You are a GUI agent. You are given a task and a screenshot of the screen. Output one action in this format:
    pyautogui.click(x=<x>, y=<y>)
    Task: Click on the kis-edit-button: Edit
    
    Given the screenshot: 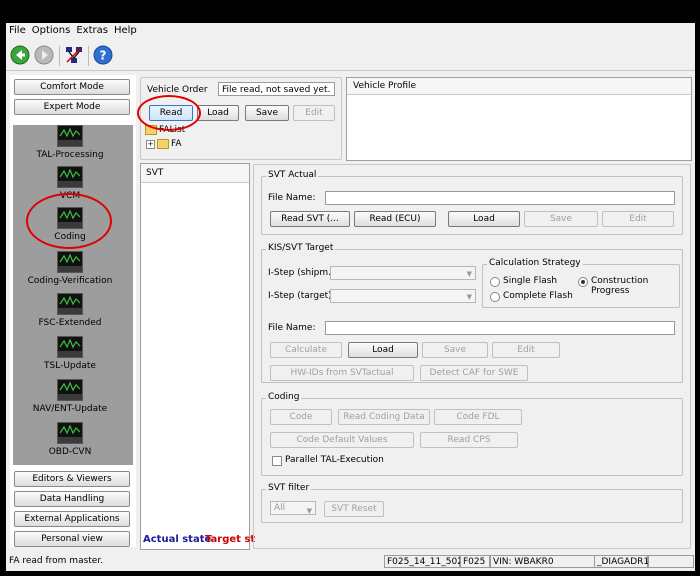 What is the action you would take?
    pyautogui.click(x=526, y=350)
    